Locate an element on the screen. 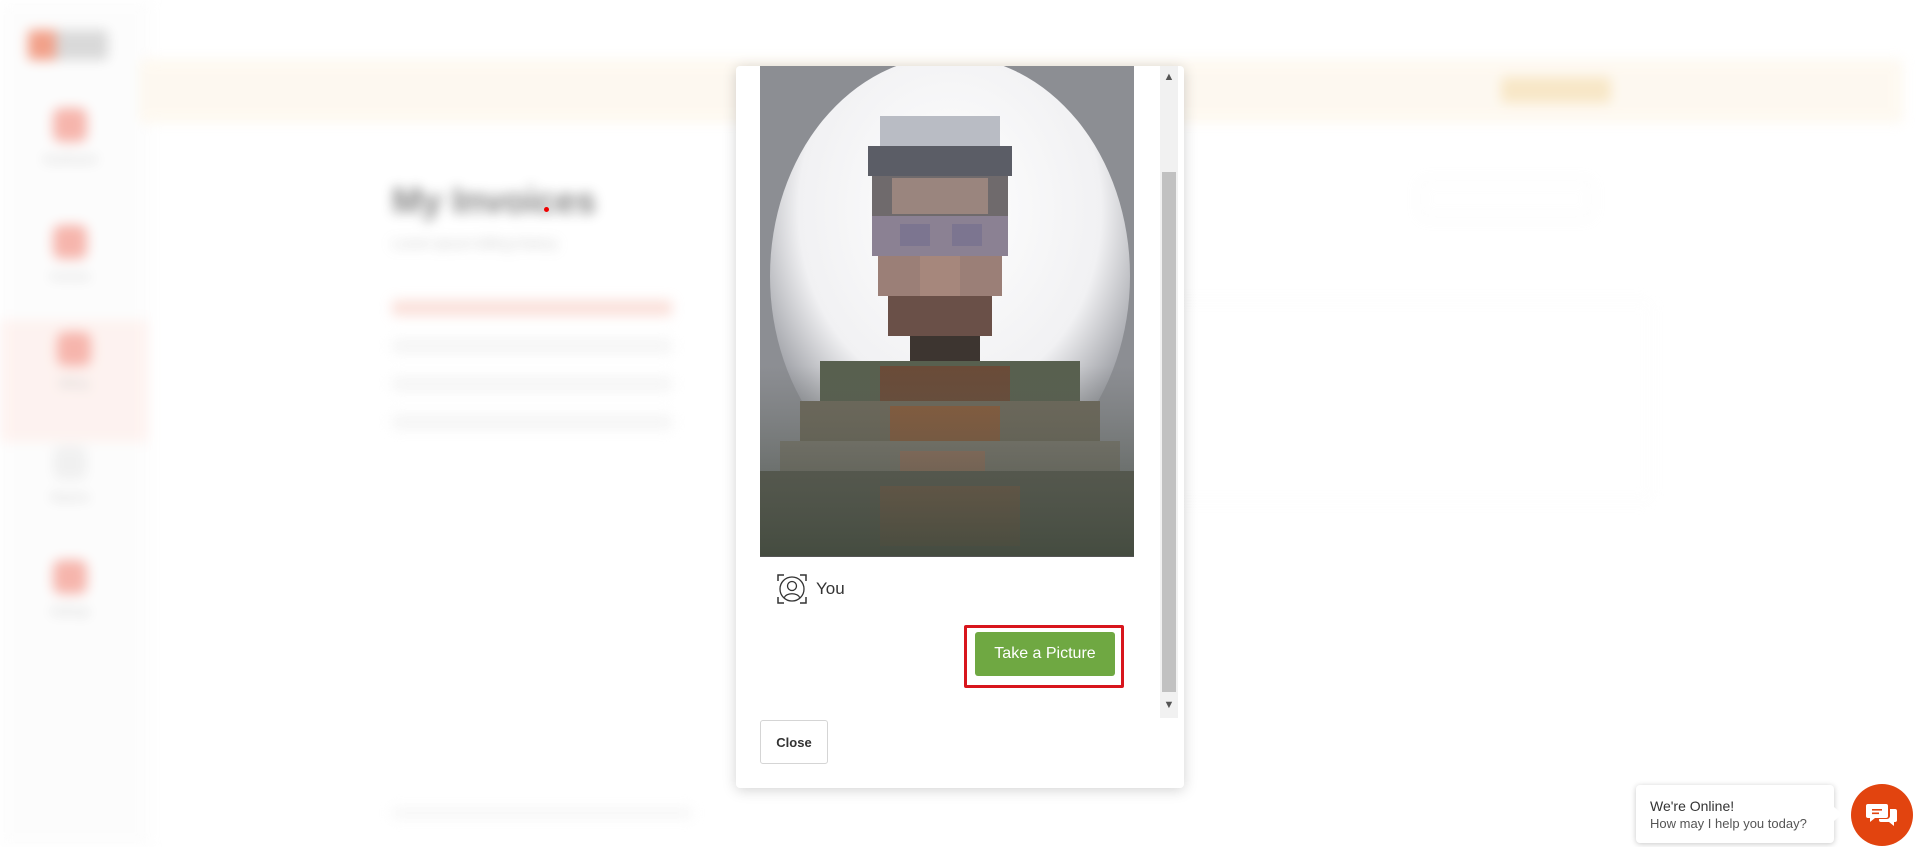  chat-launcher-button is located at coordinates (1882, 815).